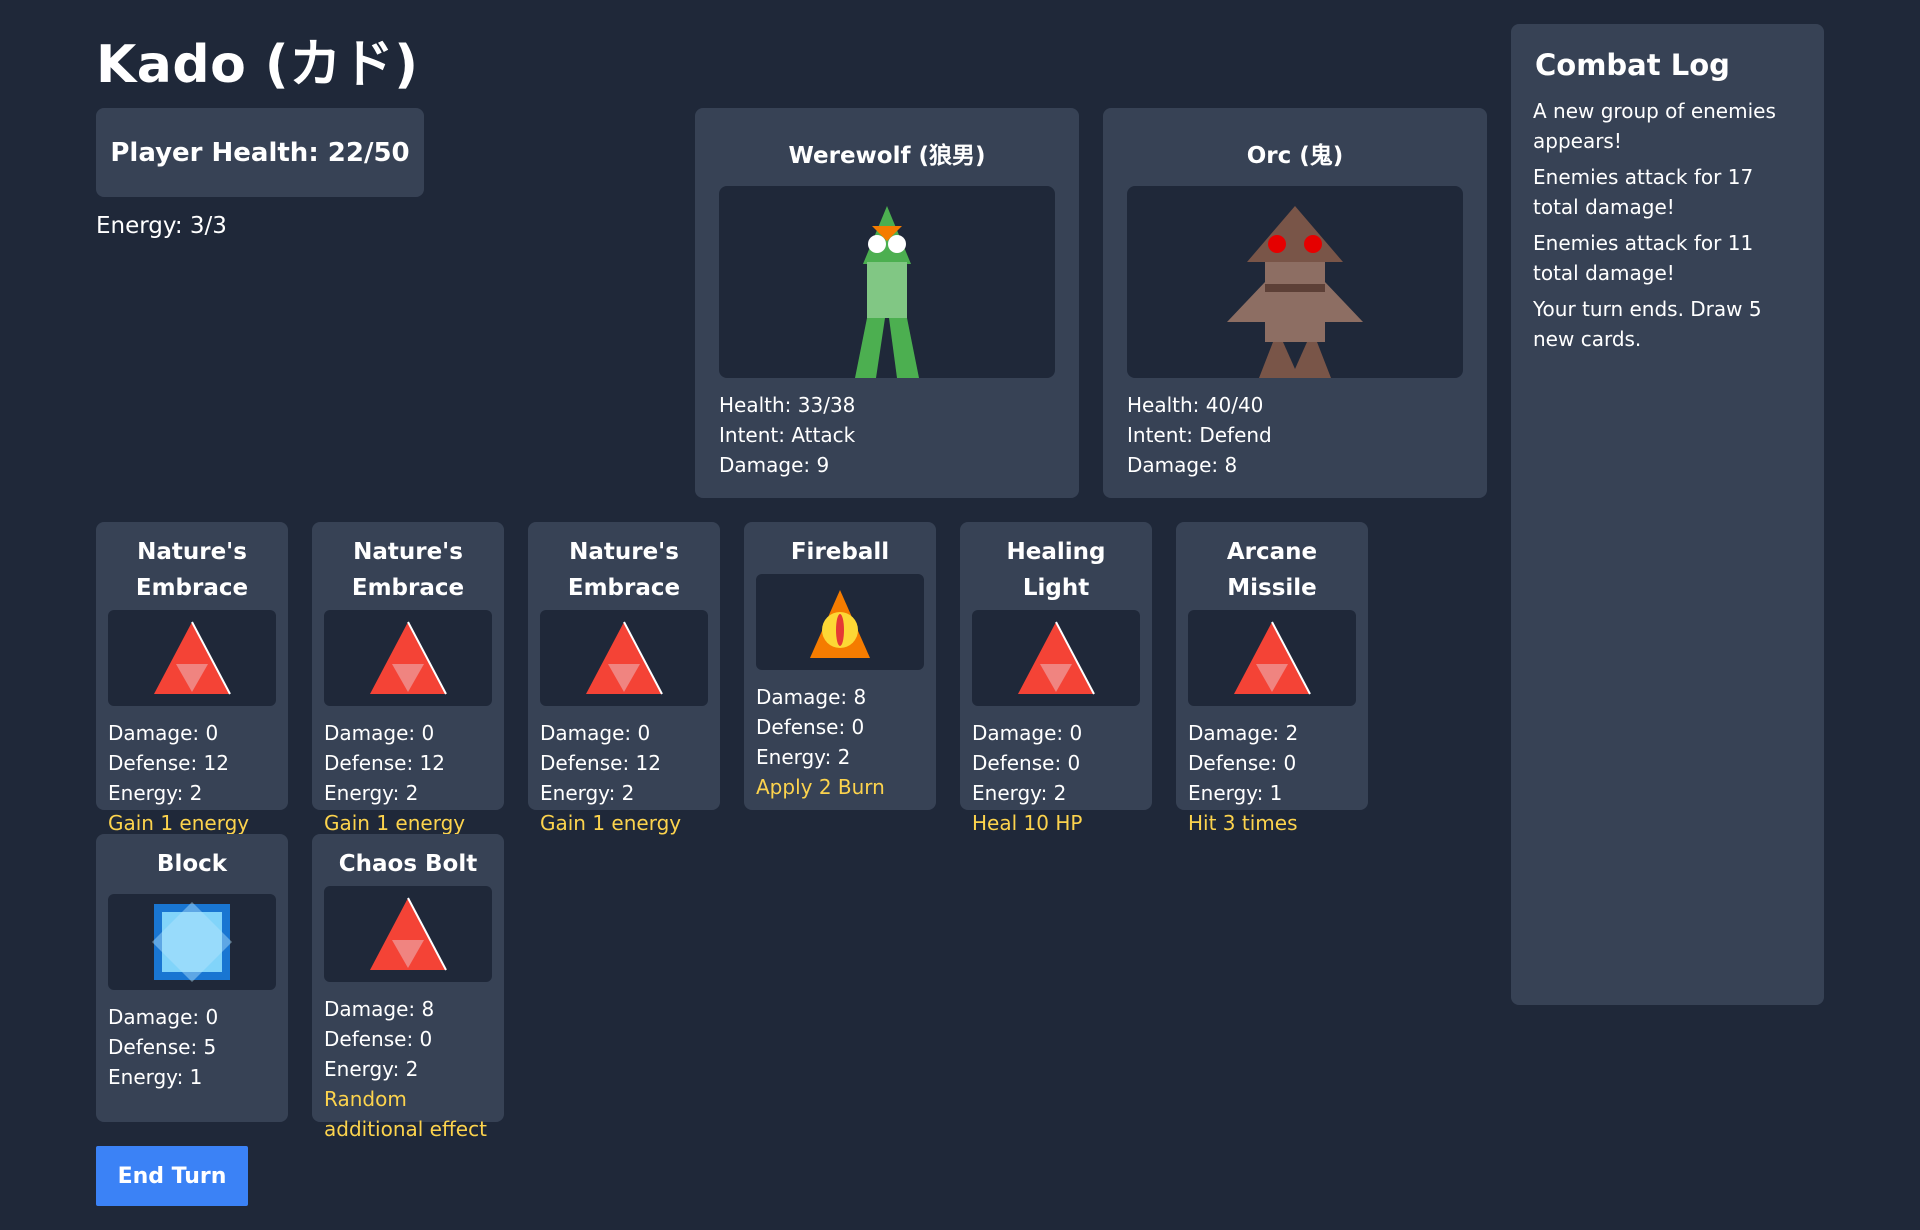 The height and width of the screenshot is (1230, 1920). Describe the element at coordinates (172, 1176) in the screenshot. I see `end-turn-button: End Turn` at that location.